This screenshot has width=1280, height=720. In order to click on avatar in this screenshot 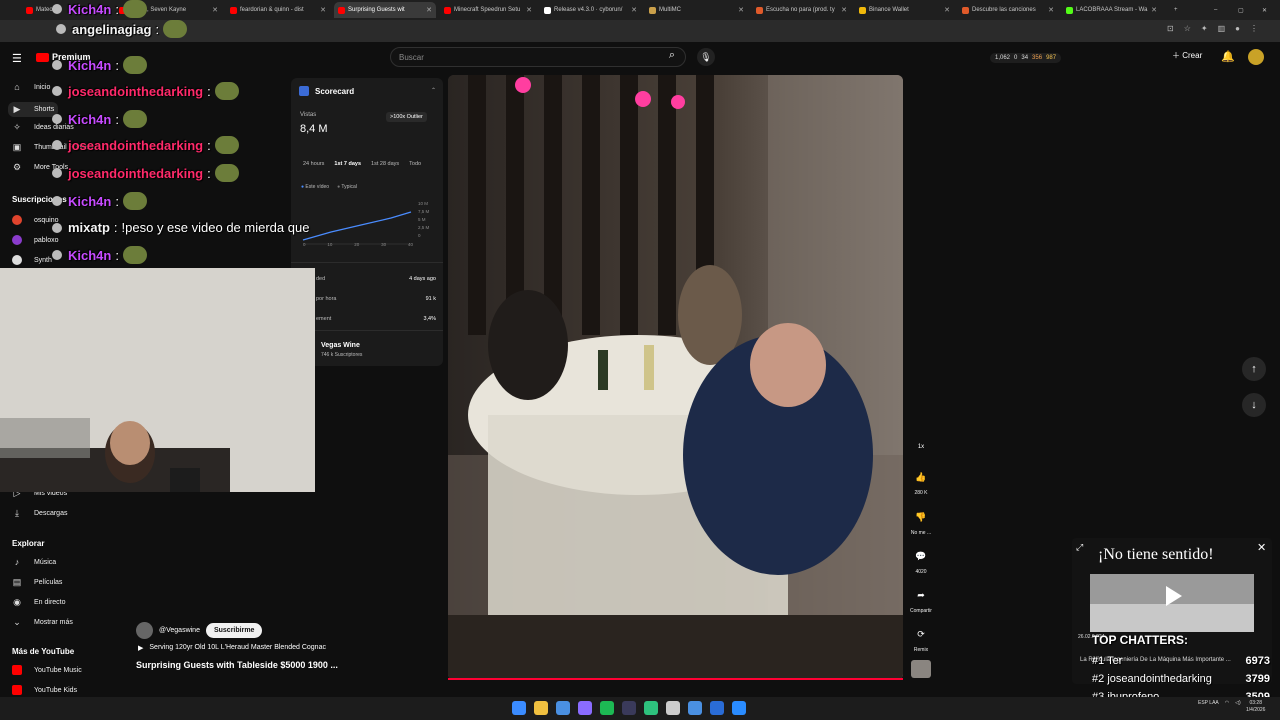, I will do `click(1256, 57)`.